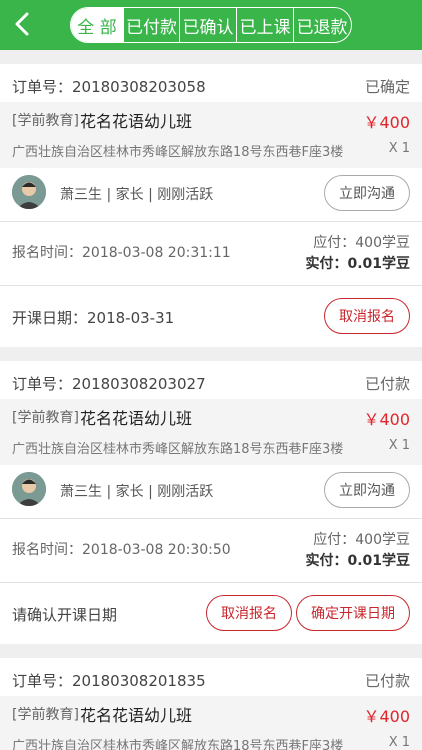 The width and height of the screenshot is (422, 750). I want to click on tab-refunded: 已退款, so click(321, 25).